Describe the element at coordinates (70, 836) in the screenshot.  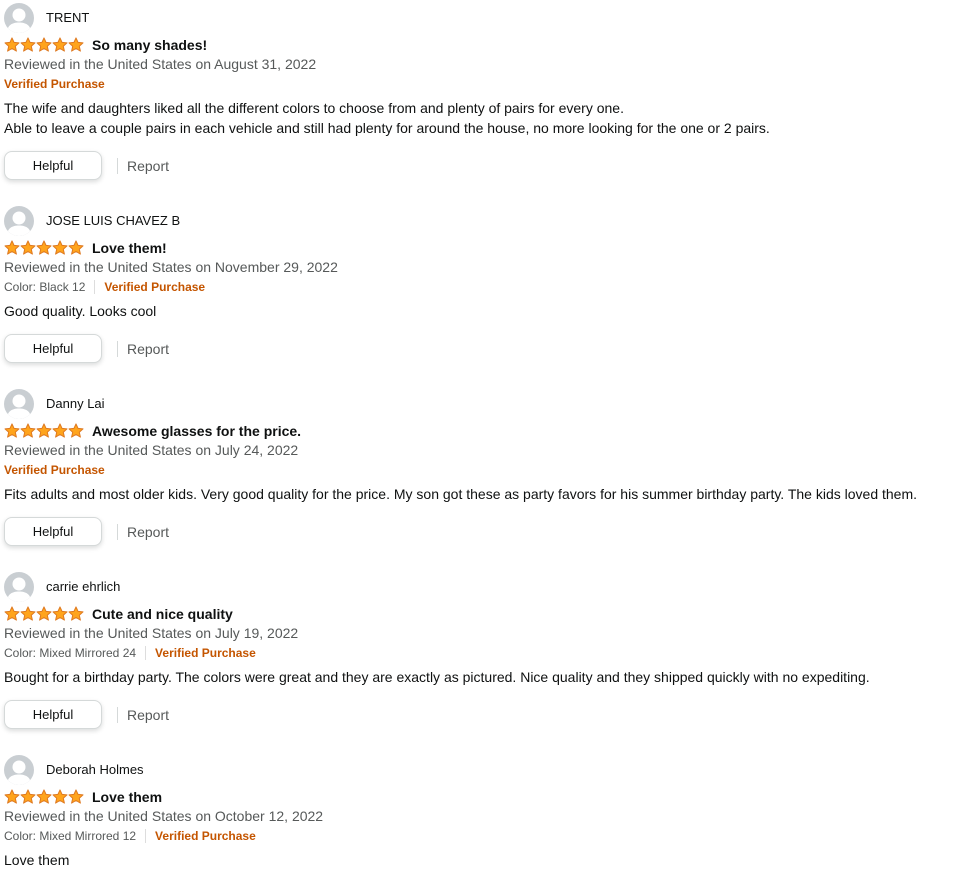
I see `variant-link: Color: Mixed Mirrored 12` at that location.